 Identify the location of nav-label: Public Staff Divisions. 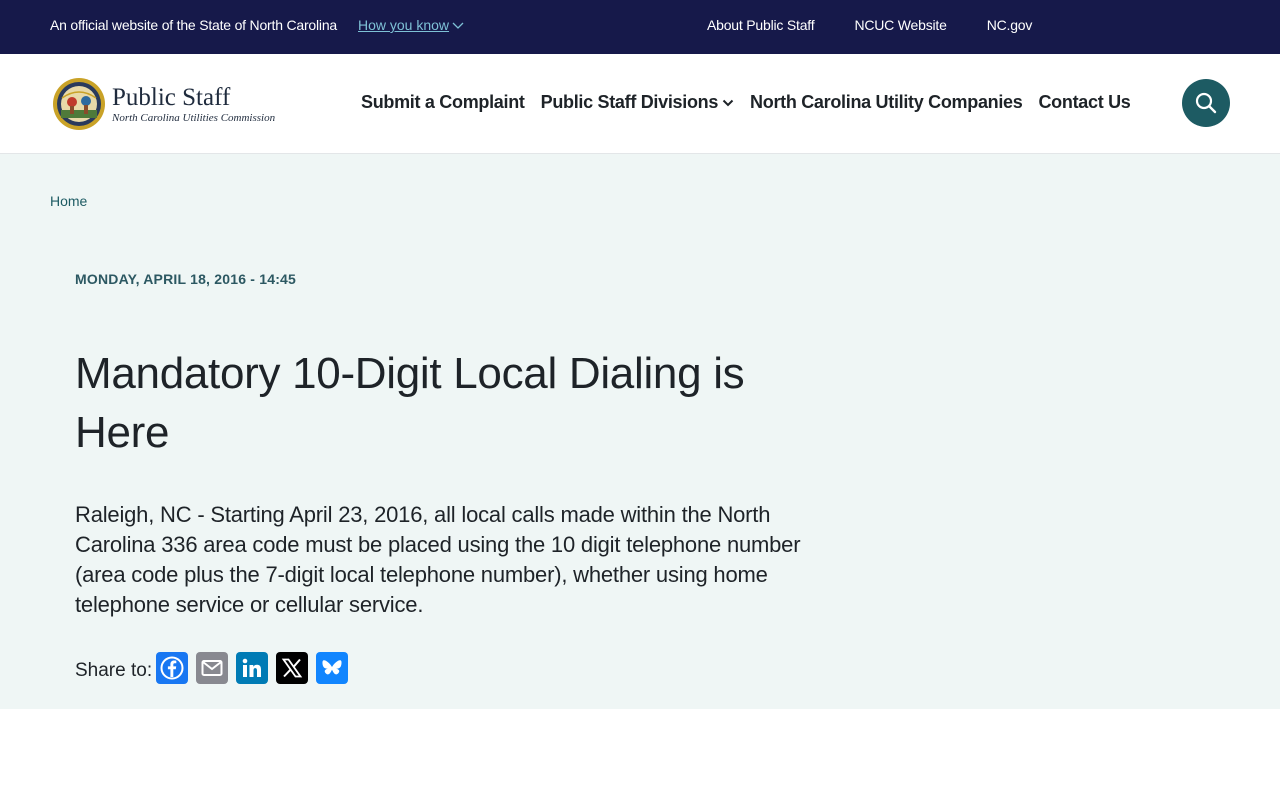
(629, 102).